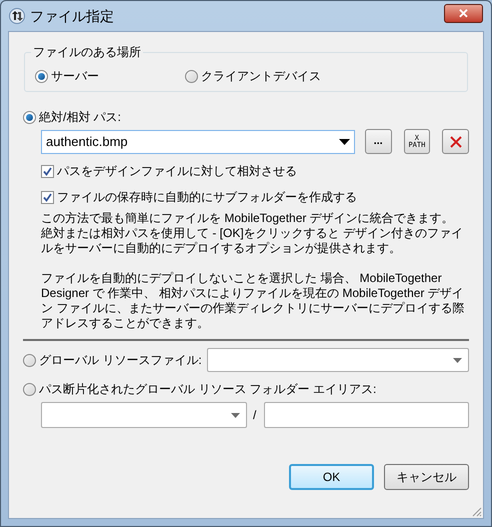 The image size is (492, 527). Describe the element at coordinates (252, 233) in the screenshot. I see `description-text: この方法で最も簡単にファイルを MobileTogether デザインに統合できます。絶対または相対パスを使用して - [OK]をクリックすると デザイン付きのファイルをサーバーに自動的にデプロイするオプションが提供されます。` at that location.